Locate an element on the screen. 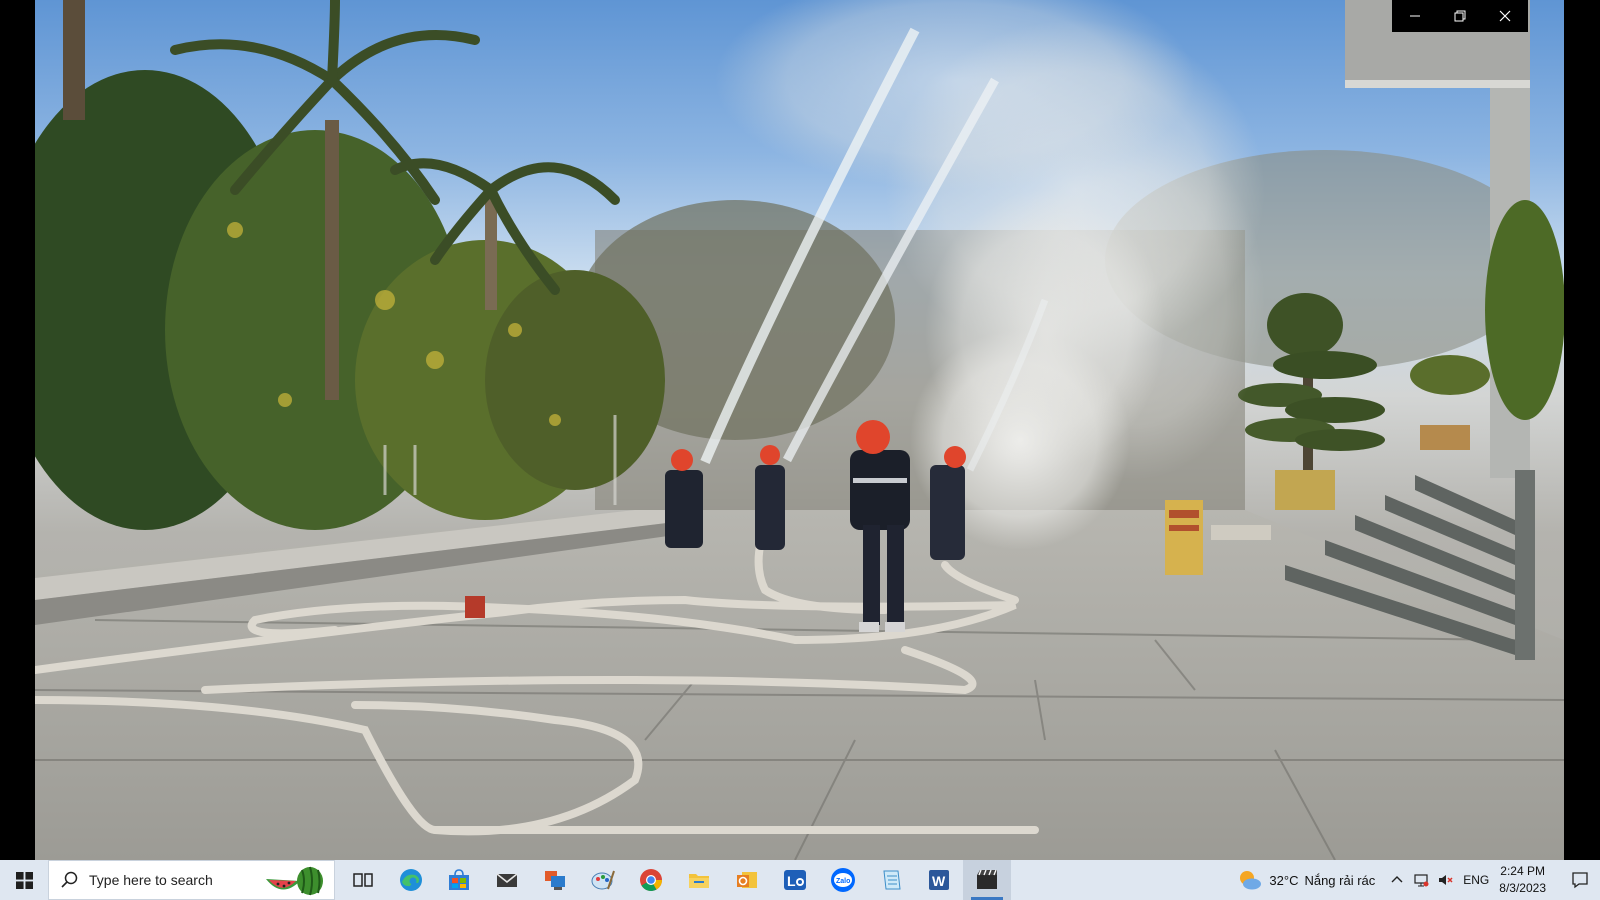 Image resolution: width=1600 pixels, height=900 pixels. search-icon is located at coordinates (69, 879).